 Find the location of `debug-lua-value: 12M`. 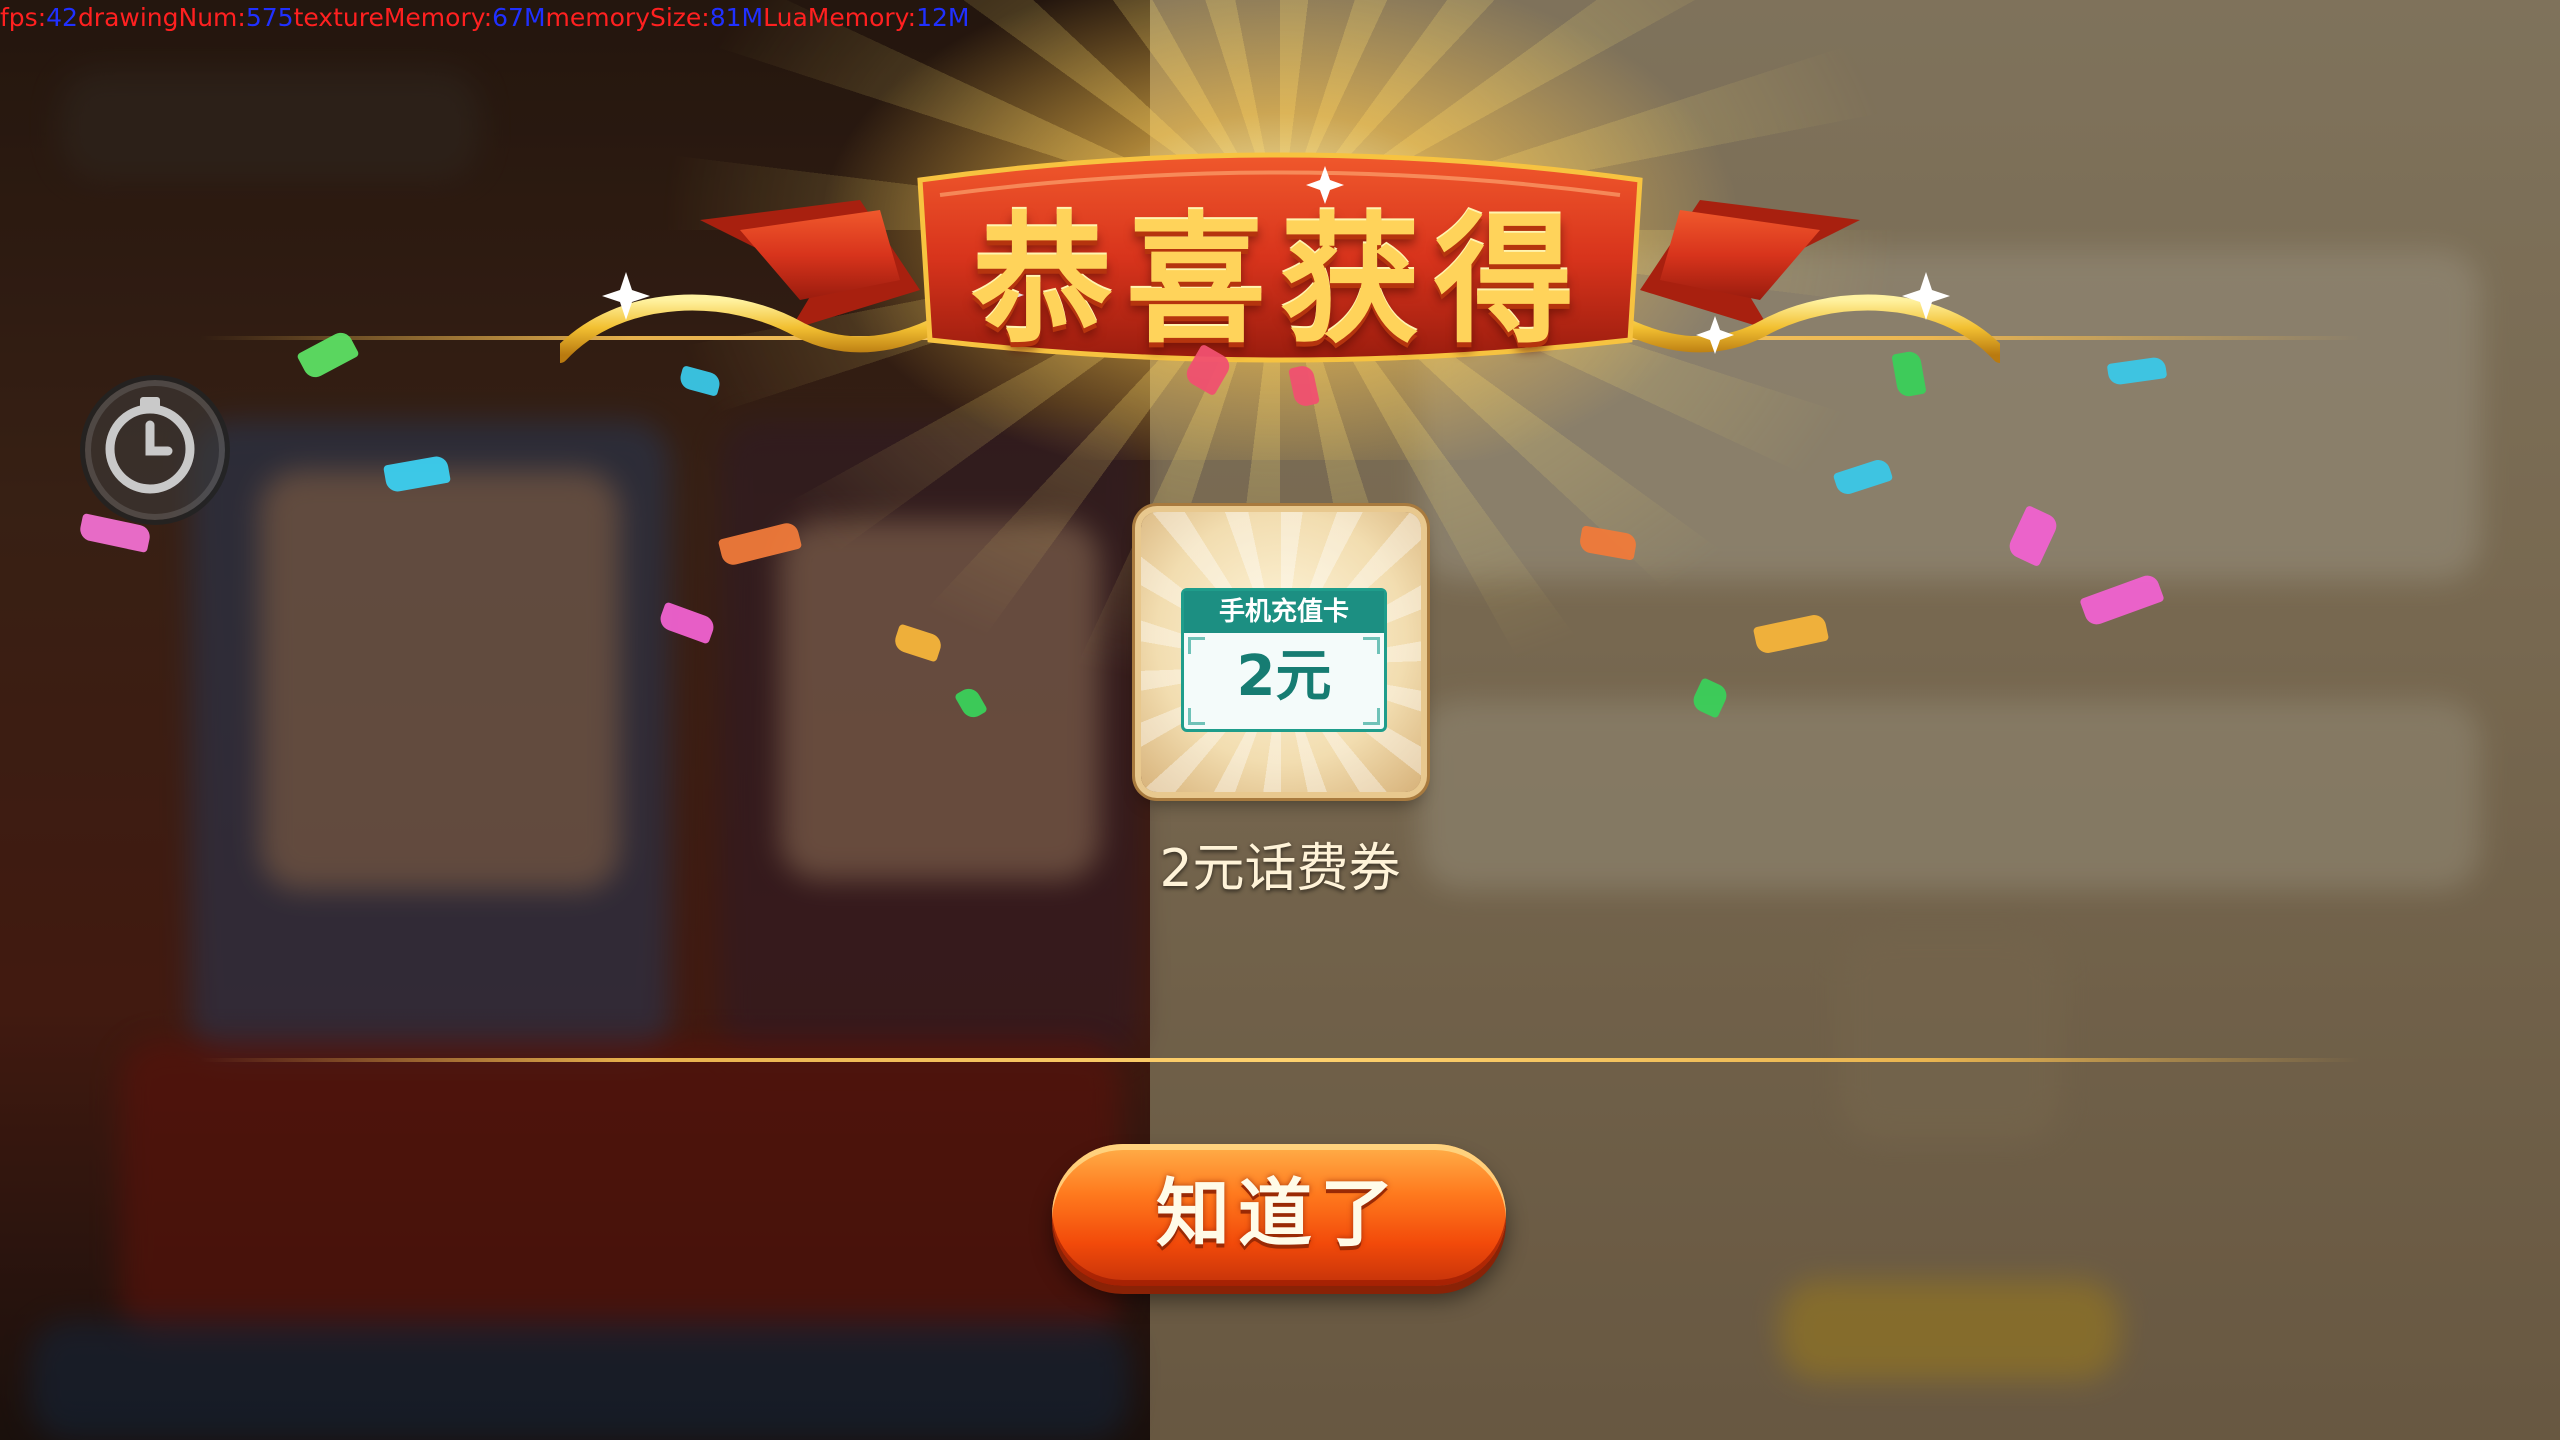

debug-lua-value: 12M is located at coordinates (943, 17).